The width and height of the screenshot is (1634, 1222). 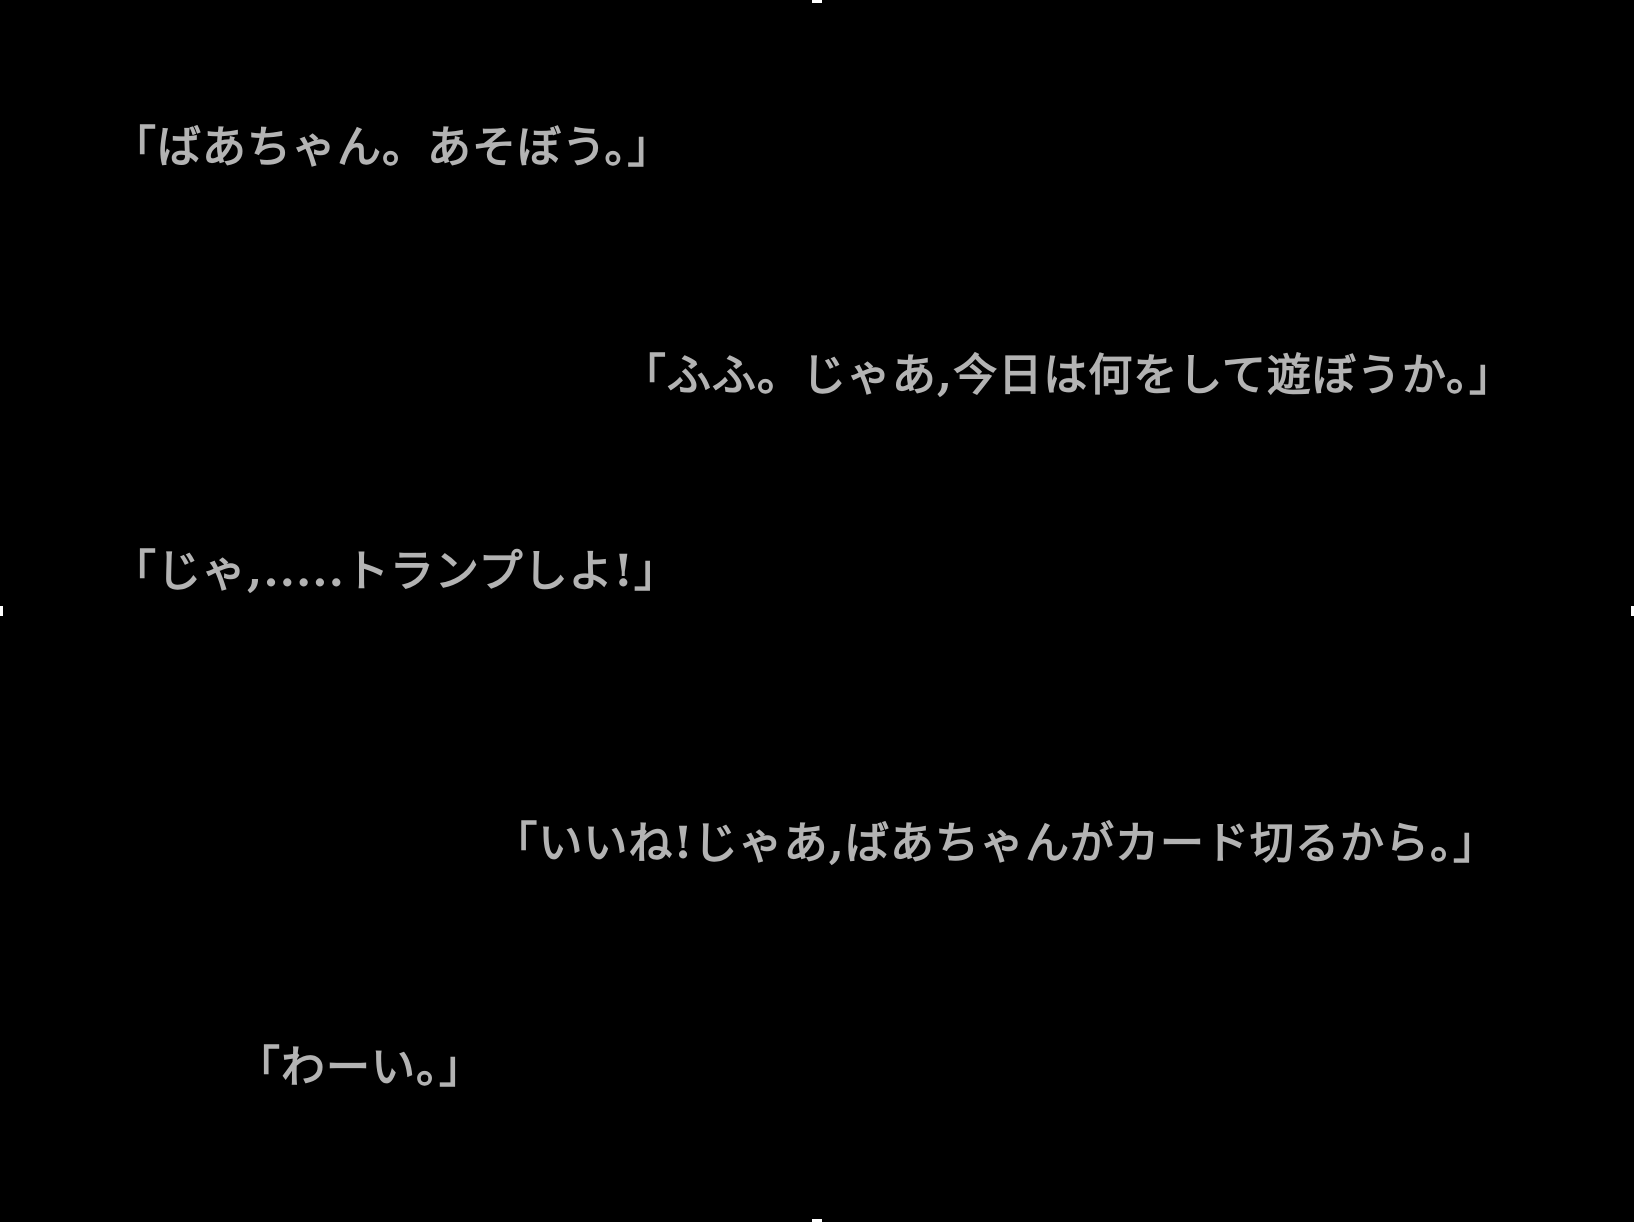 I want to click on resize-handle-left, so click(x=1, y=611).